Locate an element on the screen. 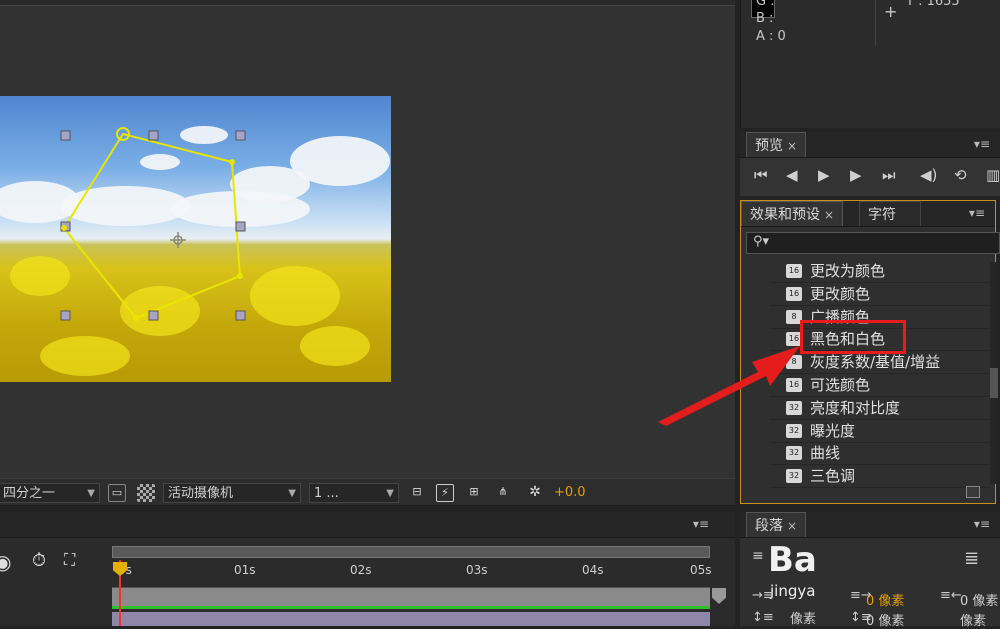  first-frame-icon: ⏮ is located at coordinates (761, 175).